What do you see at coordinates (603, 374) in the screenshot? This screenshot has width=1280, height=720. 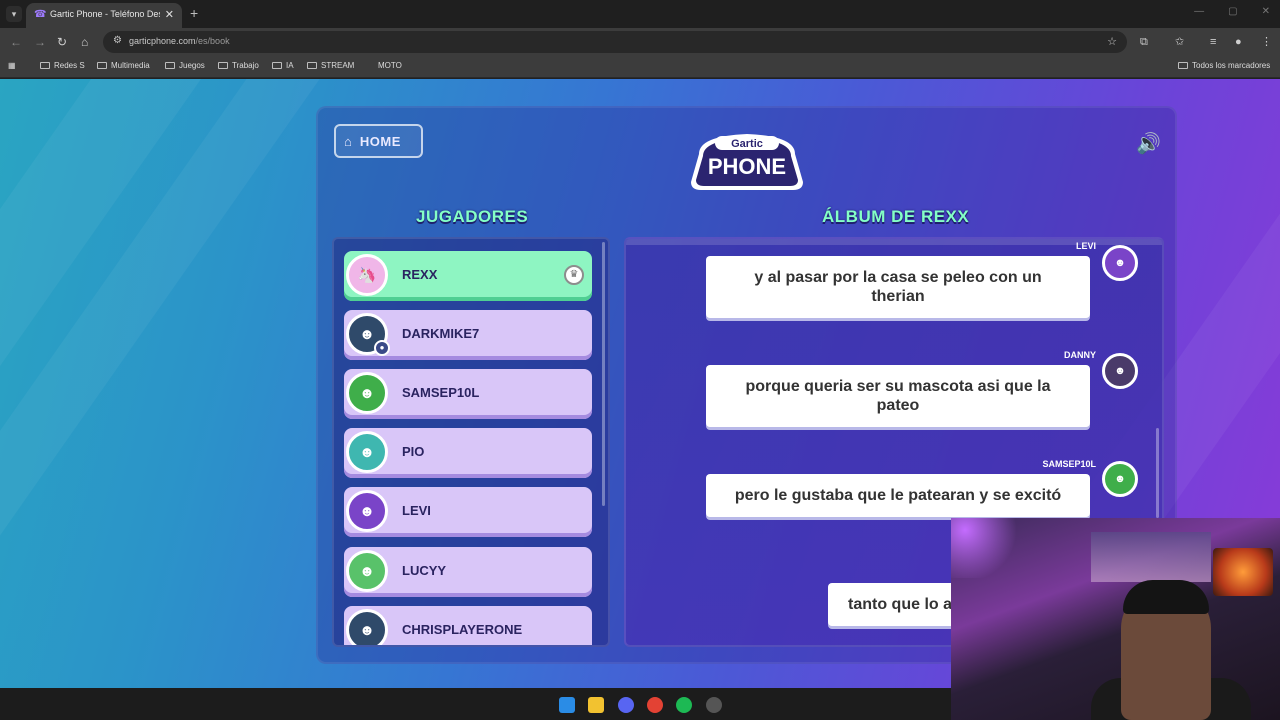 I see `players-scrollbar` at bounding box center [603, 374].